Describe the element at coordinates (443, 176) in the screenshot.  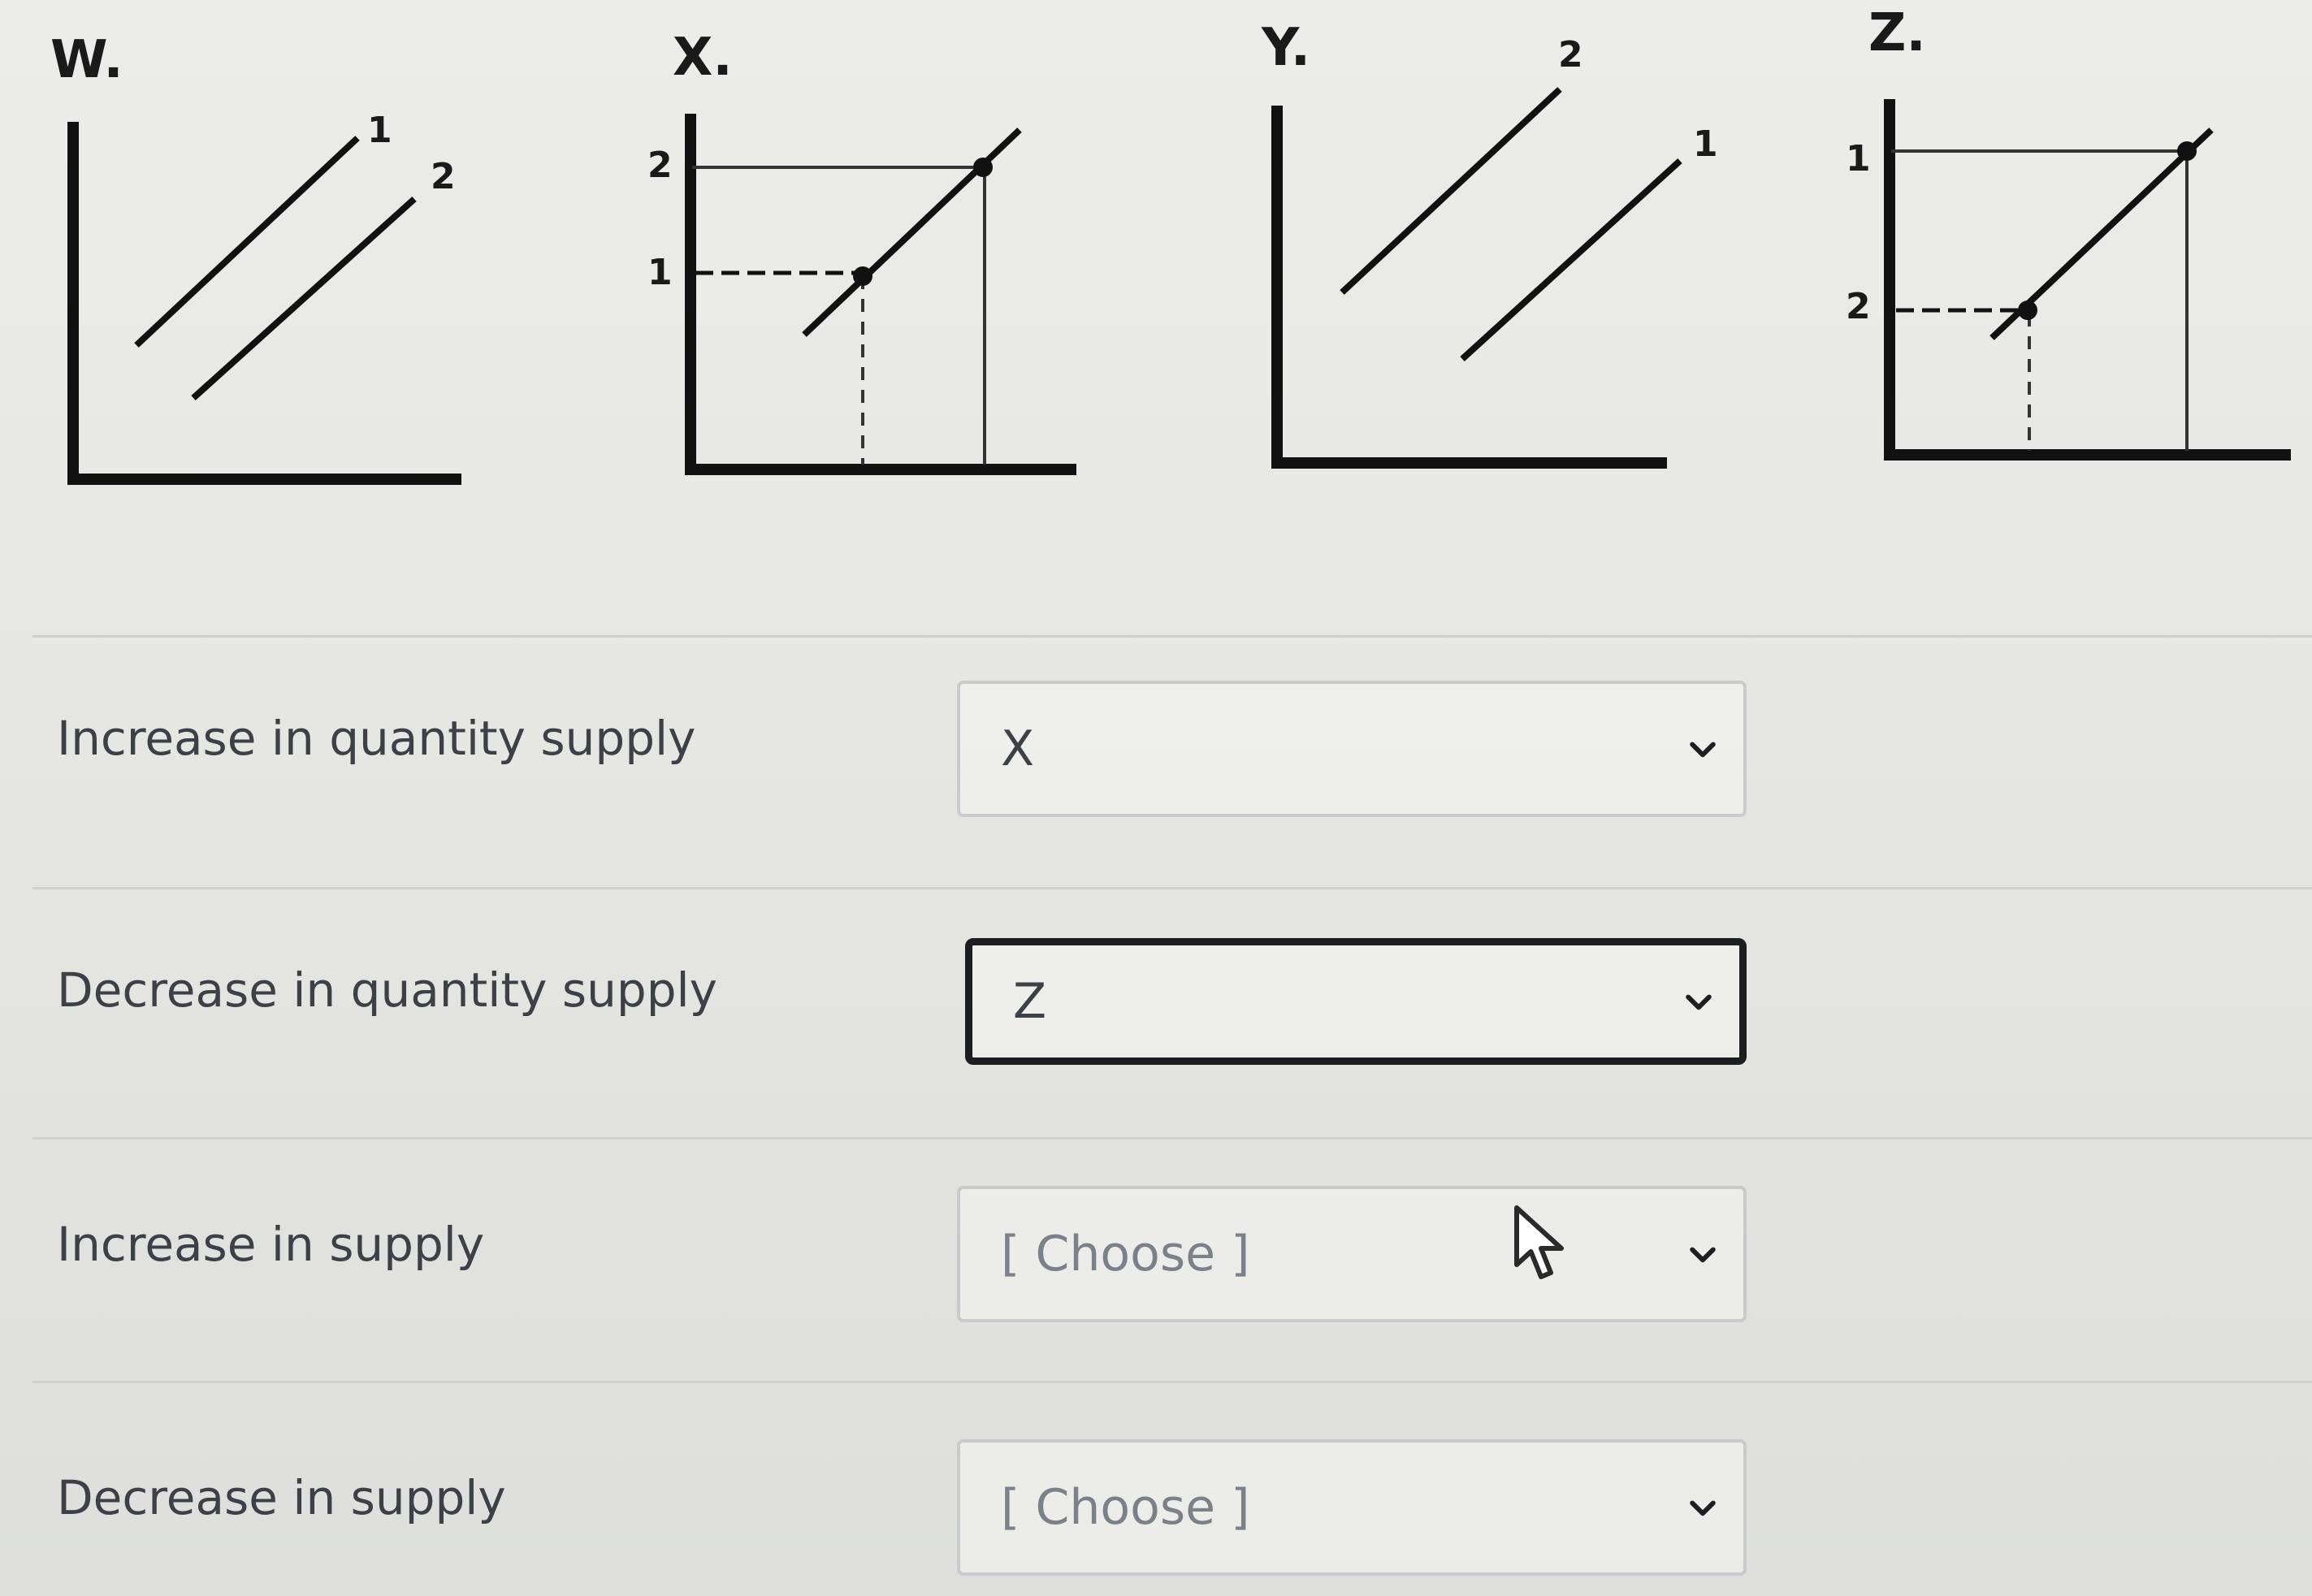
I see `curve-label-w-2: 2` at that location.